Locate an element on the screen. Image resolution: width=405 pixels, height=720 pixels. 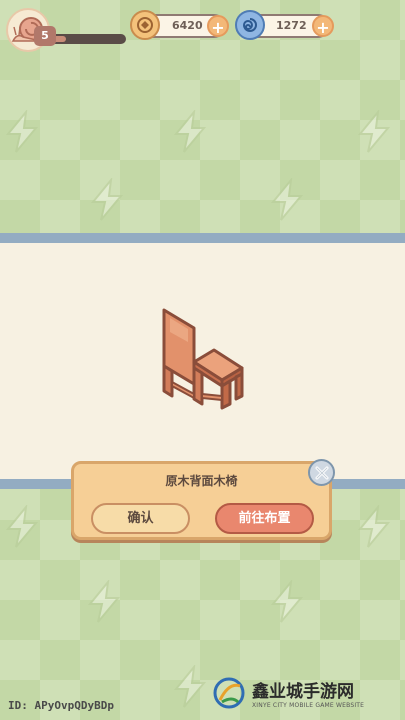
site-watermark: 鑫业城手游网 XINYE CITY MOBILE GAME WEBSITE is located at coordinates (307, 693).